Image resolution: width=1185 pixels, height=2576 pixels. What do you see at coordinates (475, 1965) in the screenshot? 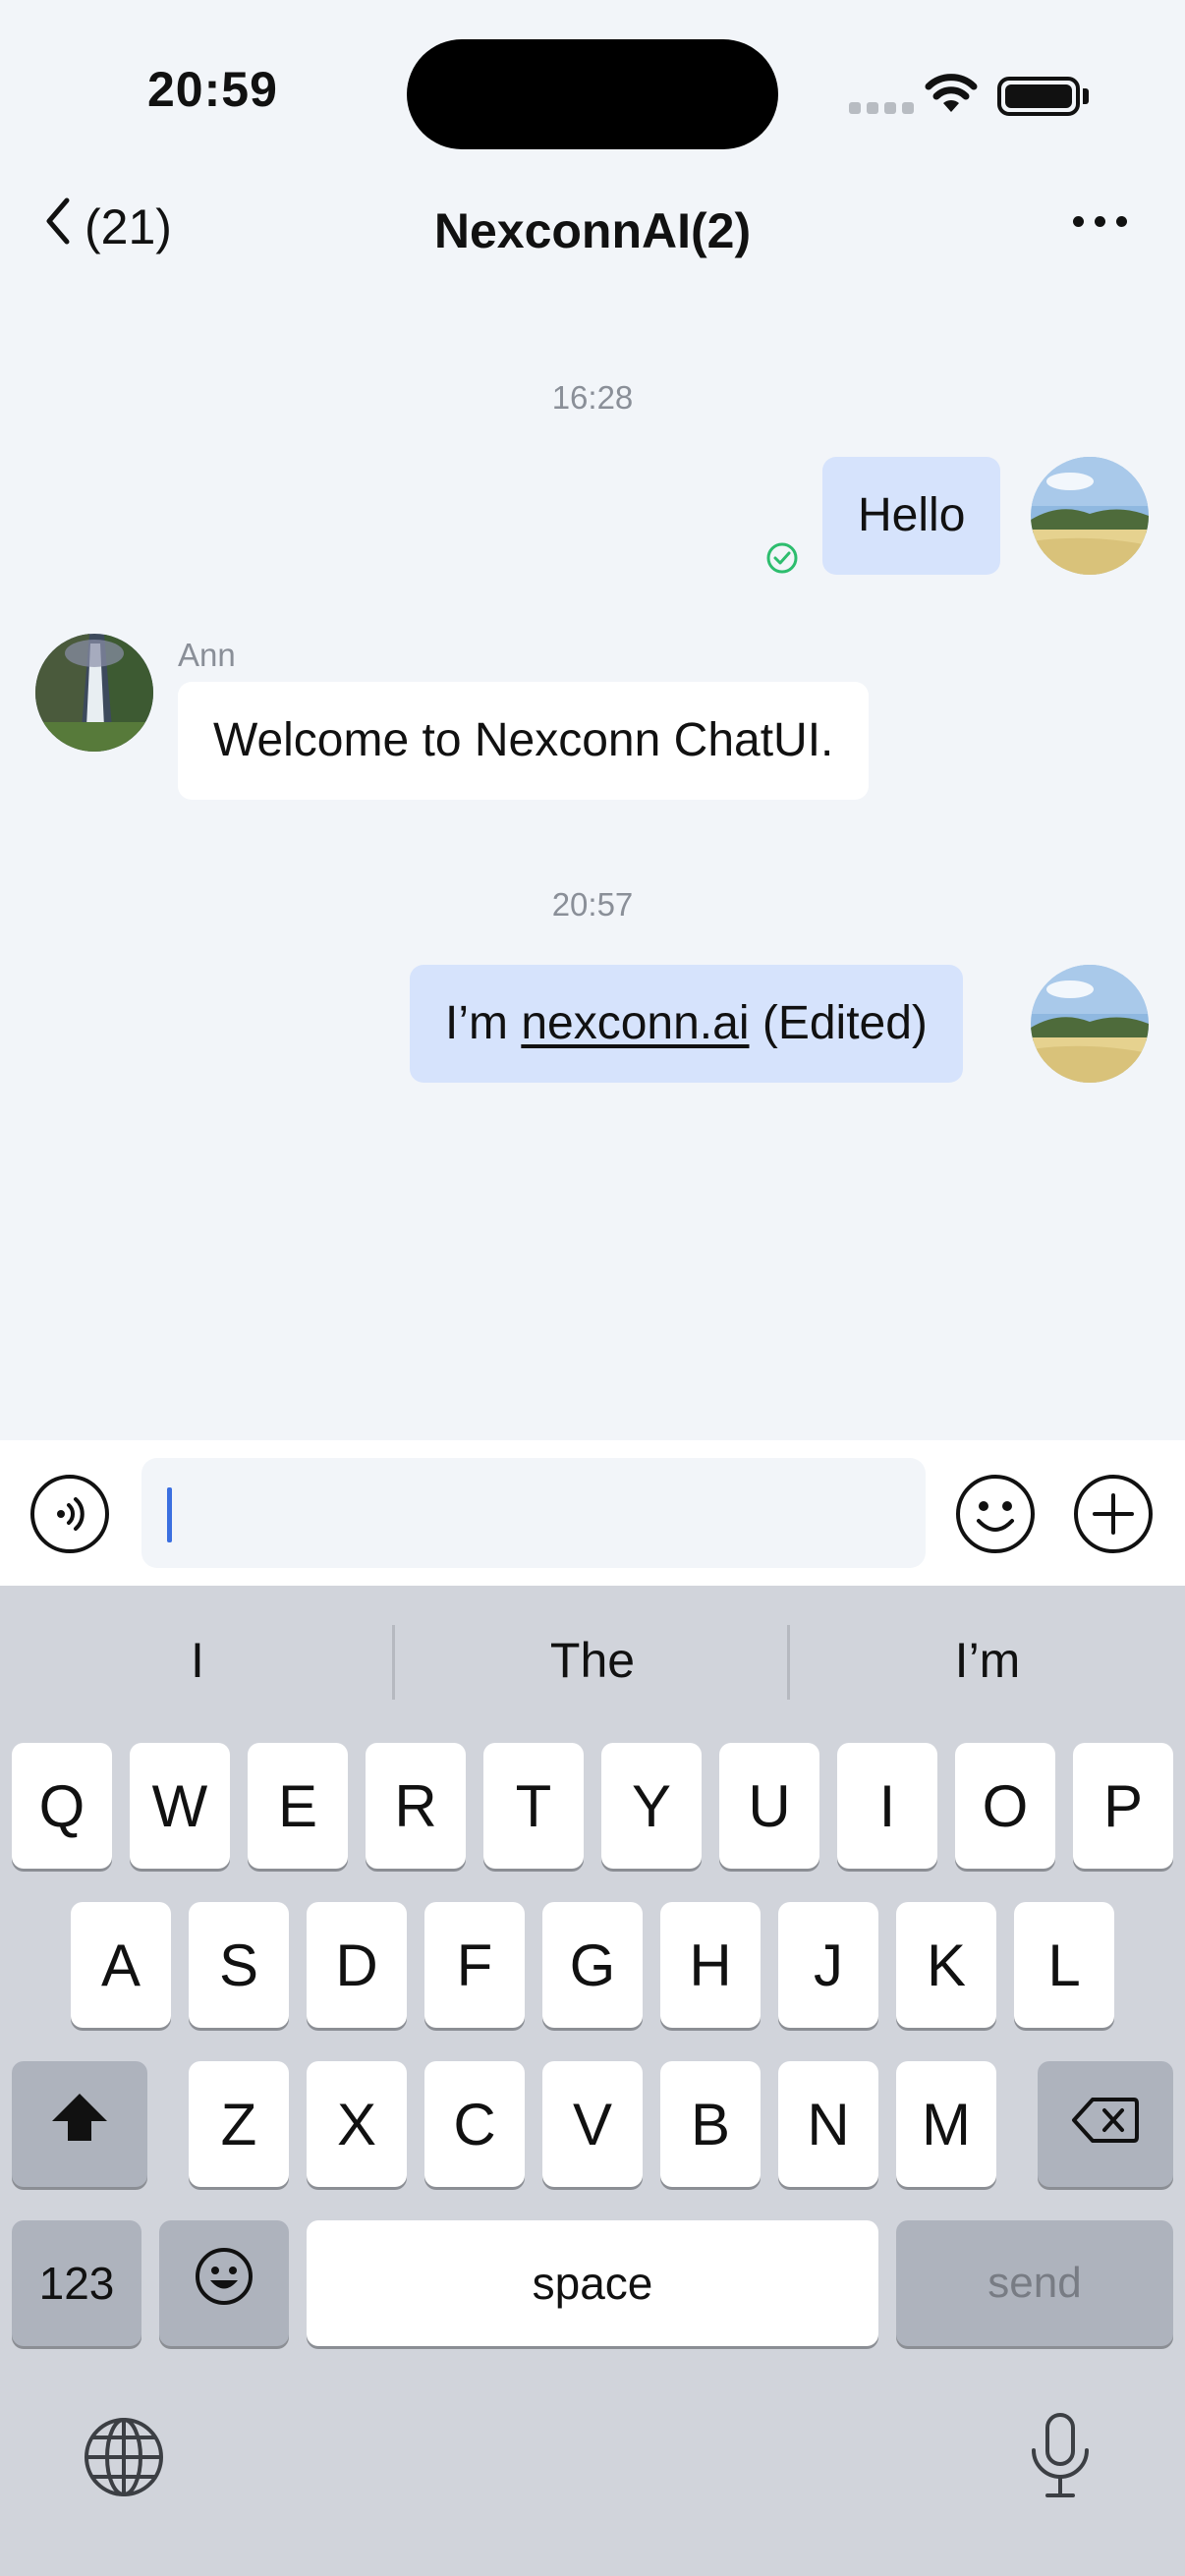
I see `key-f: F` at bounding box center [475, 1965].